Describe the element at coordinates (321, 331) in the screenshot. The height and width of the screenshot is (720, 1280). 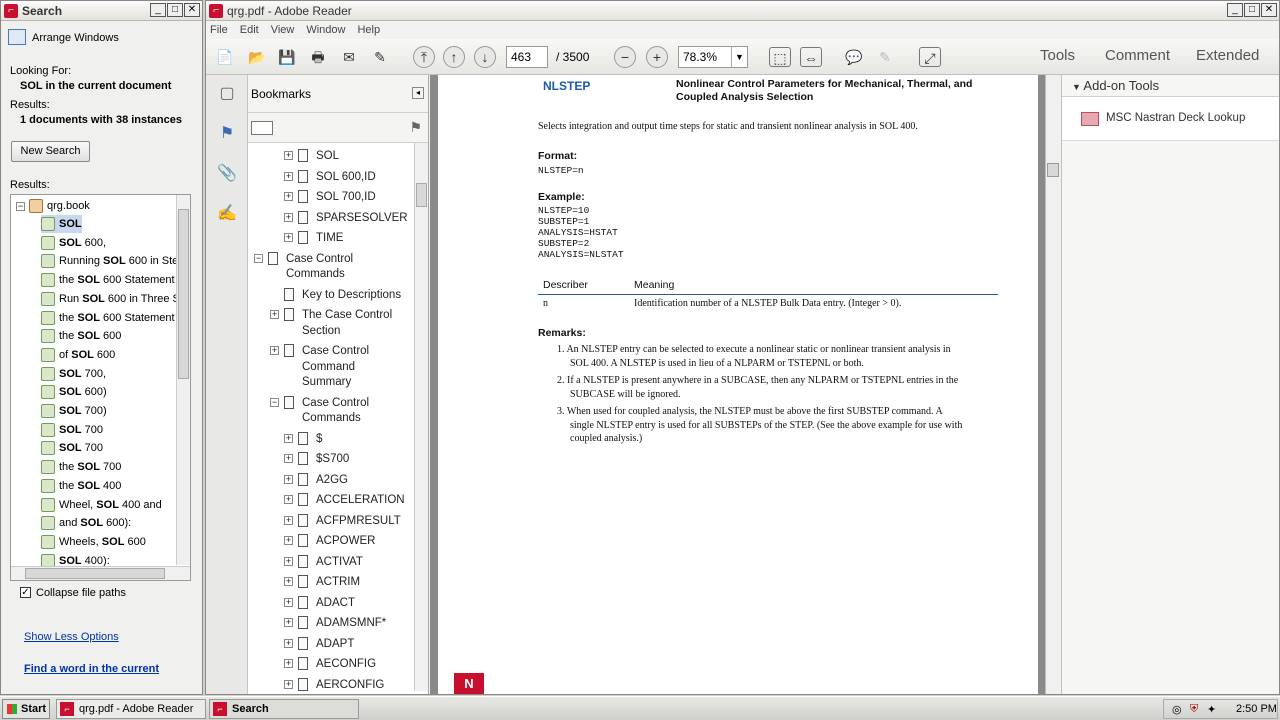
I see `bookmark-item: Section` at that location.